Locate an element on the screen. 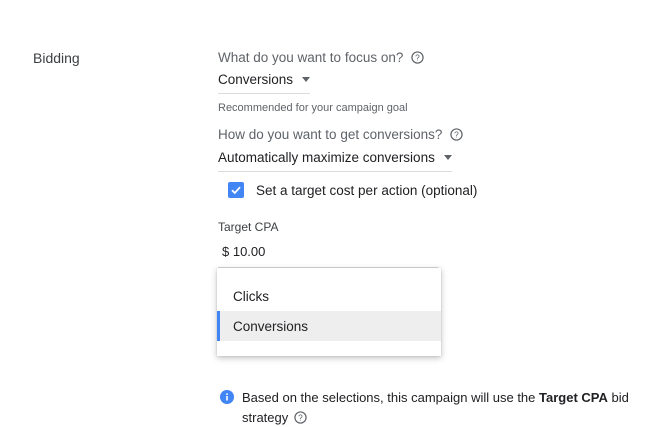  method-question: How do you want to get conversions? ? is located at coordinates (341, 134).